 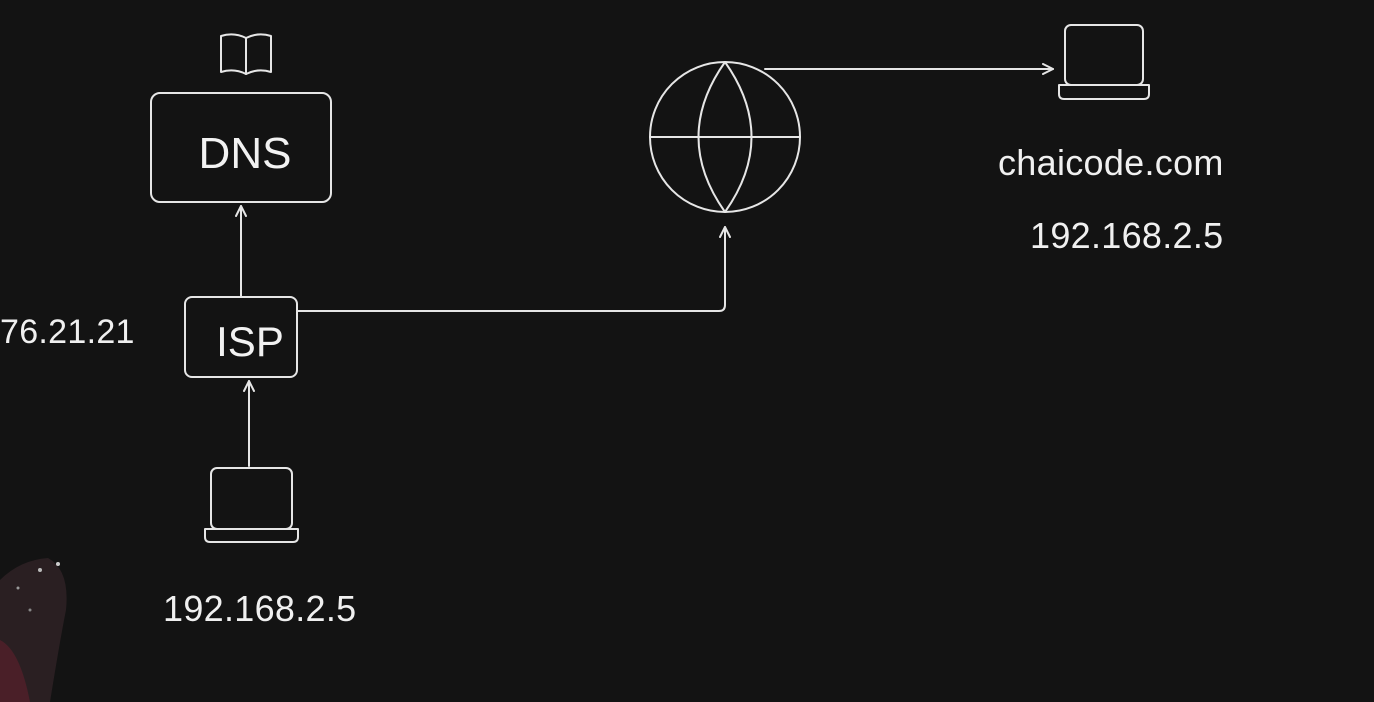 I want to click on server-domain-label: chaicode.com, so click(x=1111, y=162).